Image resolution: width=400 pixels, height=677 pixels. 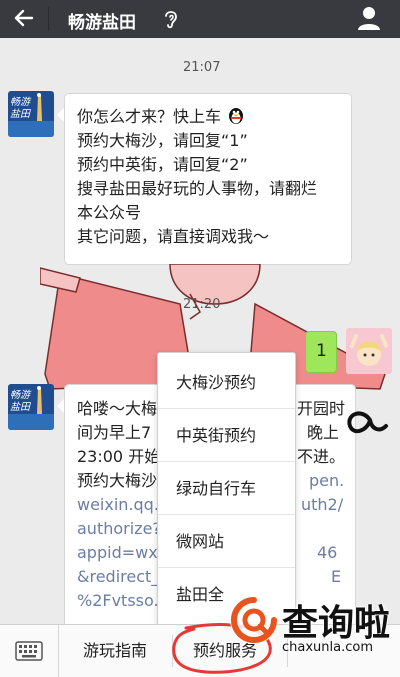 I want to click on sent-message-bubble: 1, so click(x=321, y=352).